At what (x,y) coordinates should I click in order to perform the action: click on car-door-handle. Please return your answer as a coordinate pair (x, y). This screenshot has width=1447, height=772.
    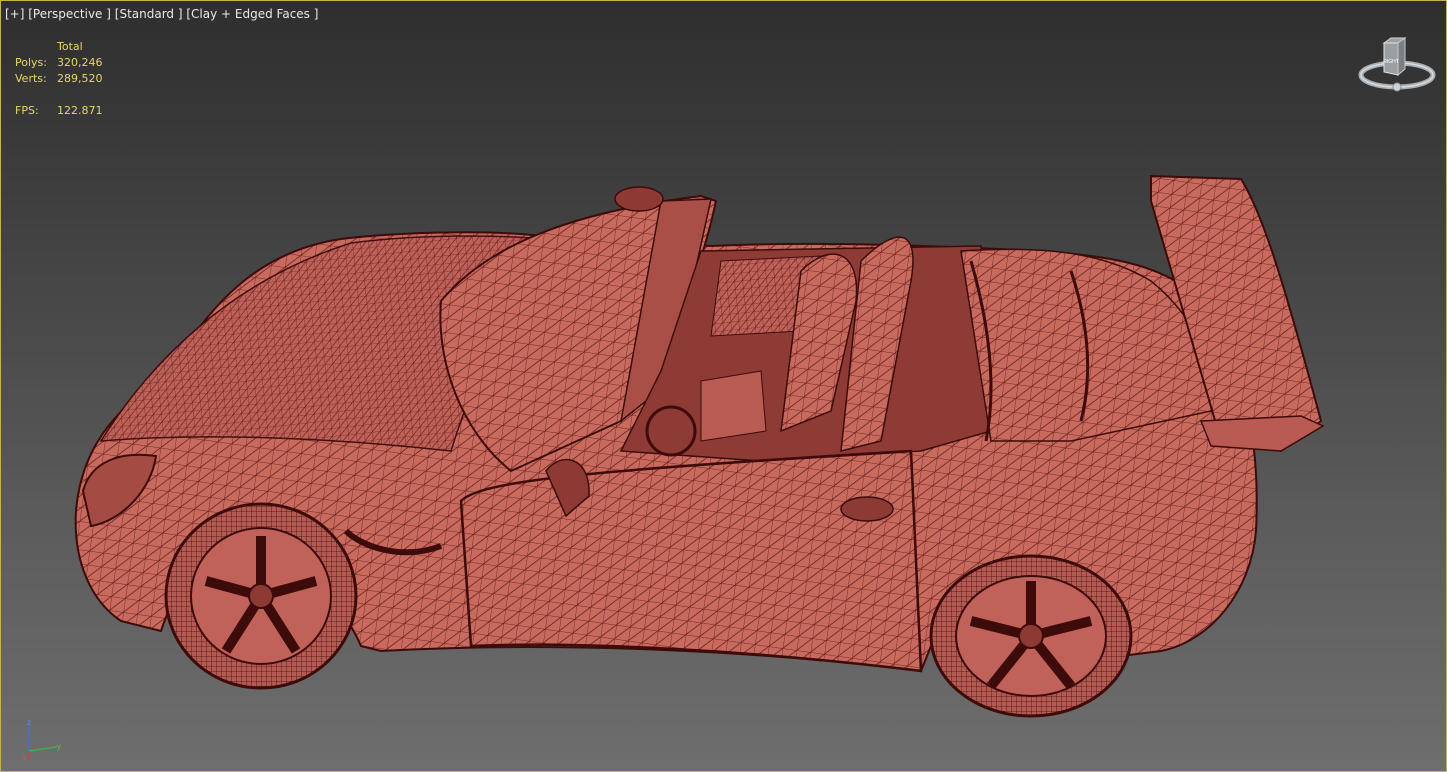
    Looking at the image, I should click on (867, 509).